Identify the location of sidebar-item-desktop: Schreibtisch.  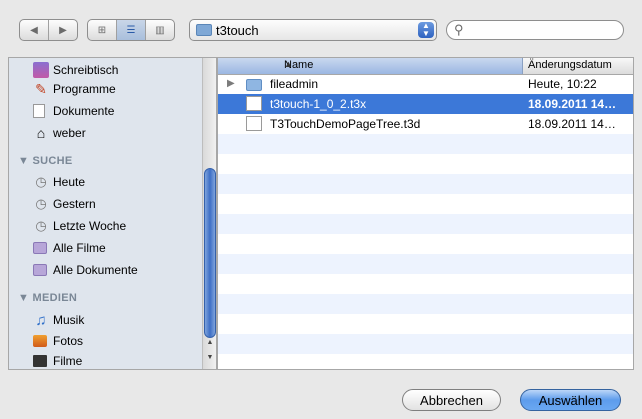
(75, 70).